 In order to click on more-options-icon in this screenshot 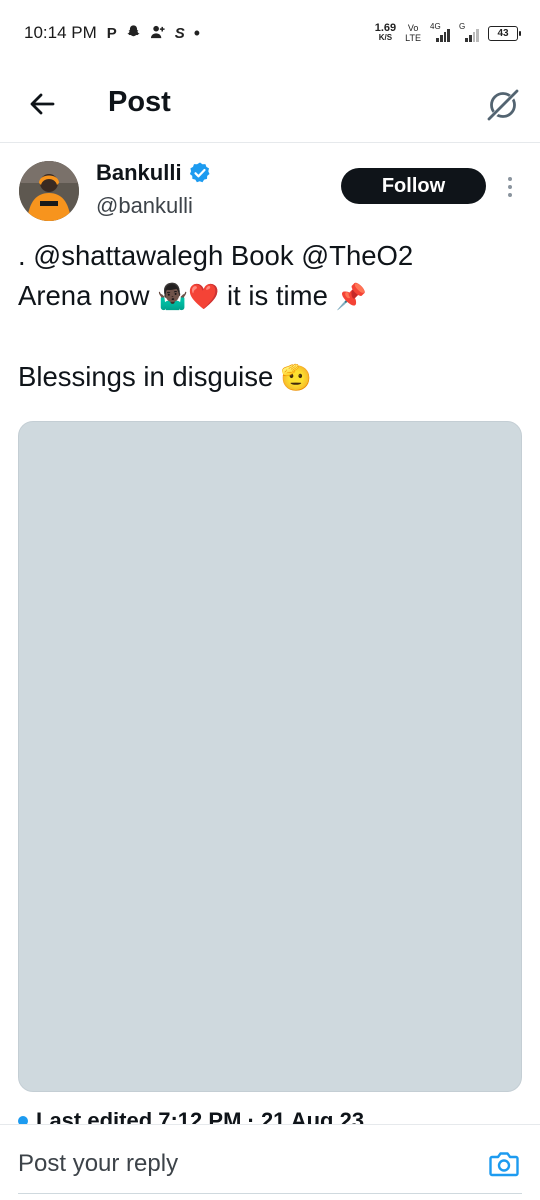, I will do `click(510, 187)`.